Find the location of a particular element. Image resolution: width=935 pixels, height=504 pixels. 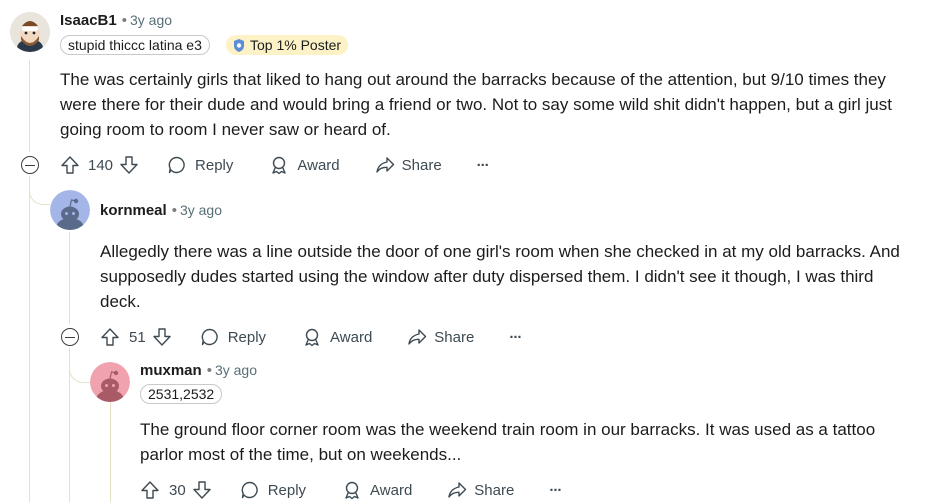

user-flair: 2531,2532 is located at coordinates (181, 394).